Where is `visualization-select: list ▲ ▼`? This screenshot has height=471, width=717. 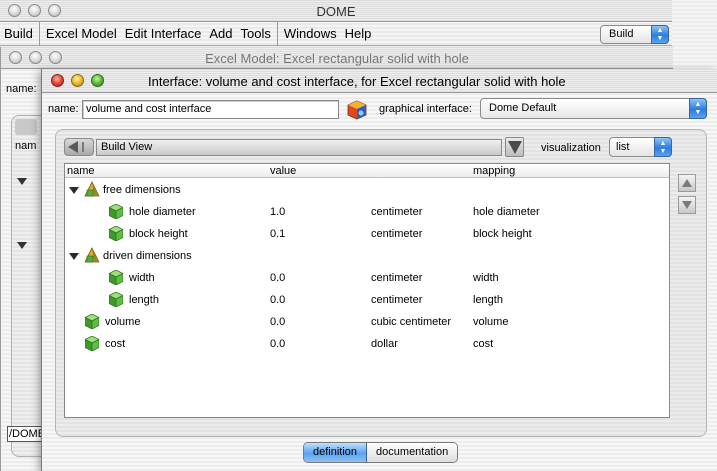
visualization-select: list ▲ ▼ is located at coordinates (640, 147).